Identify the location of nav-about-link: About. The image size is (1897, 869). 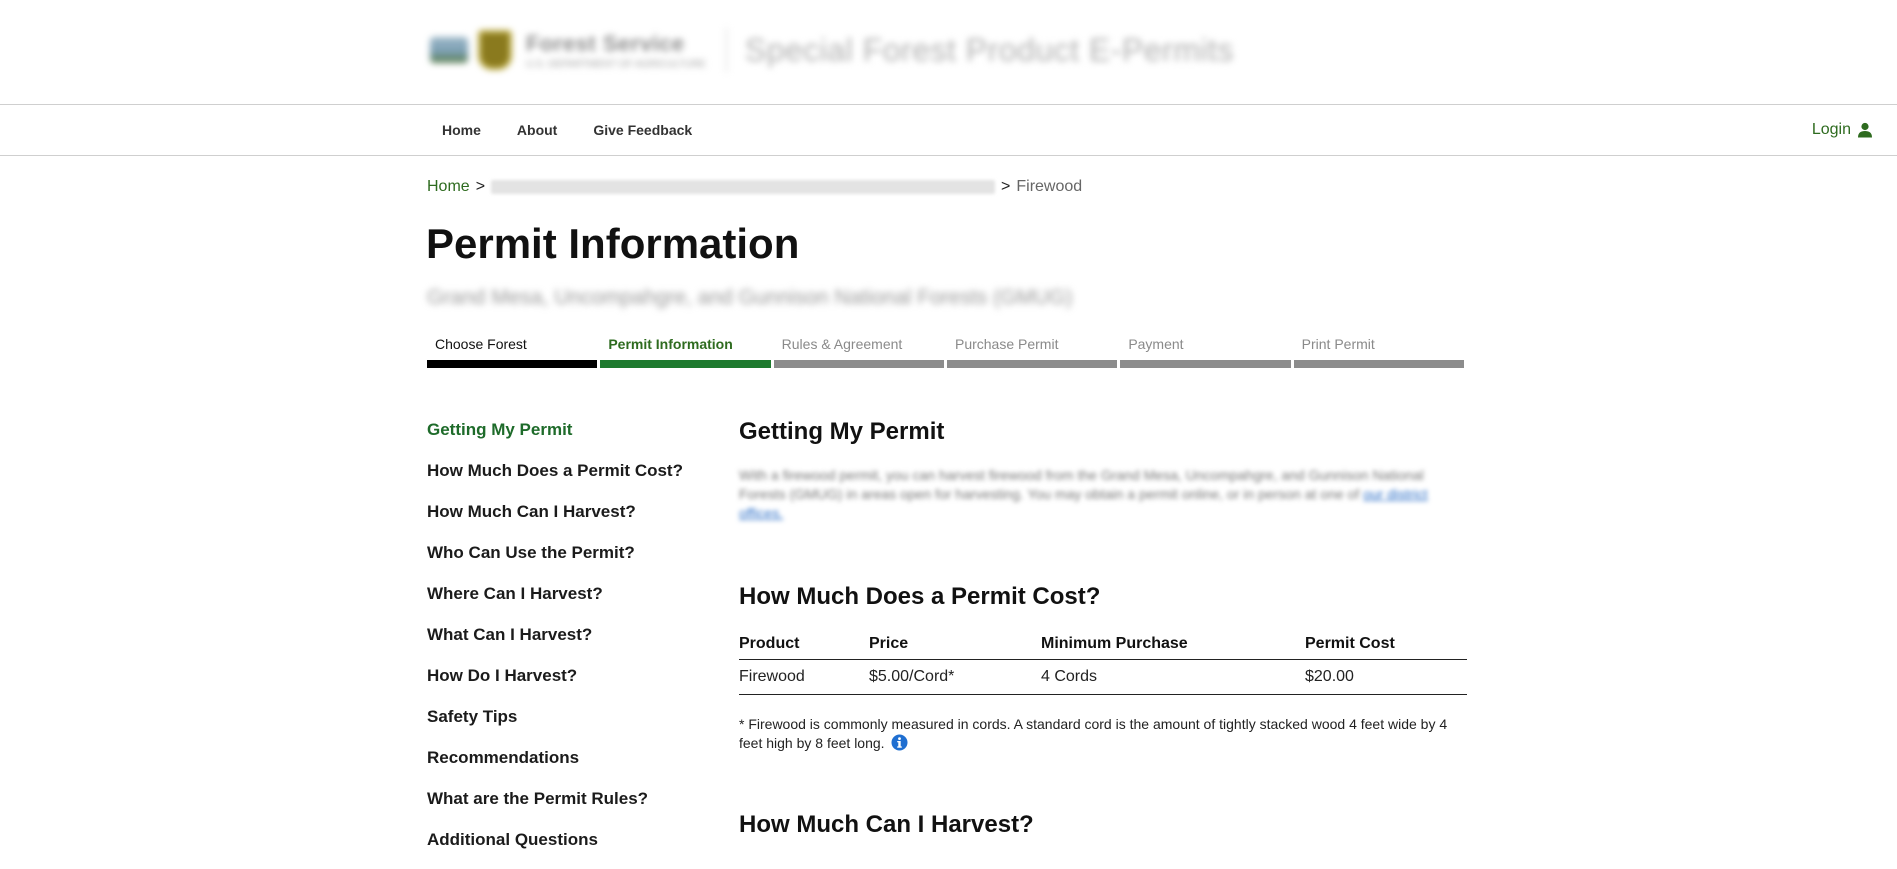
(537, 130).